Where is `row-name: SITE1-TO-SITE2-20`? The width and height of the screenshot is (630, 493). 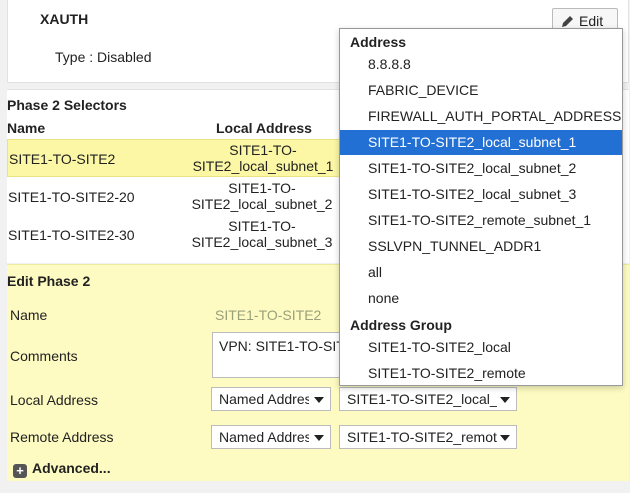
row-name: SITE1-TO-SITE2-20 is located at coordinates (71, 197).